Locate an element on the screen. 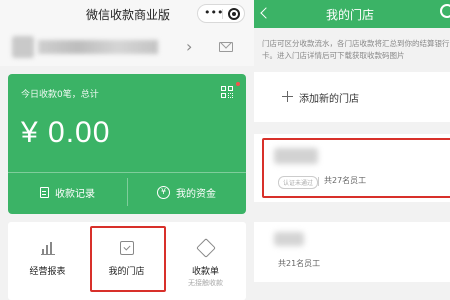  yen-coin-icon: ¥ is located at coordinates (163, 192).